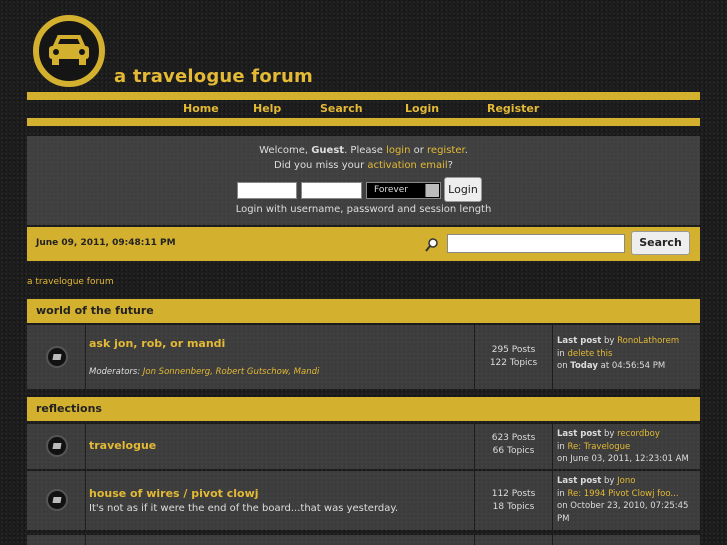 Image resolution: width=727 pixels, height=545 pixels. I want to click on search-button: Search, so click(660, 243).